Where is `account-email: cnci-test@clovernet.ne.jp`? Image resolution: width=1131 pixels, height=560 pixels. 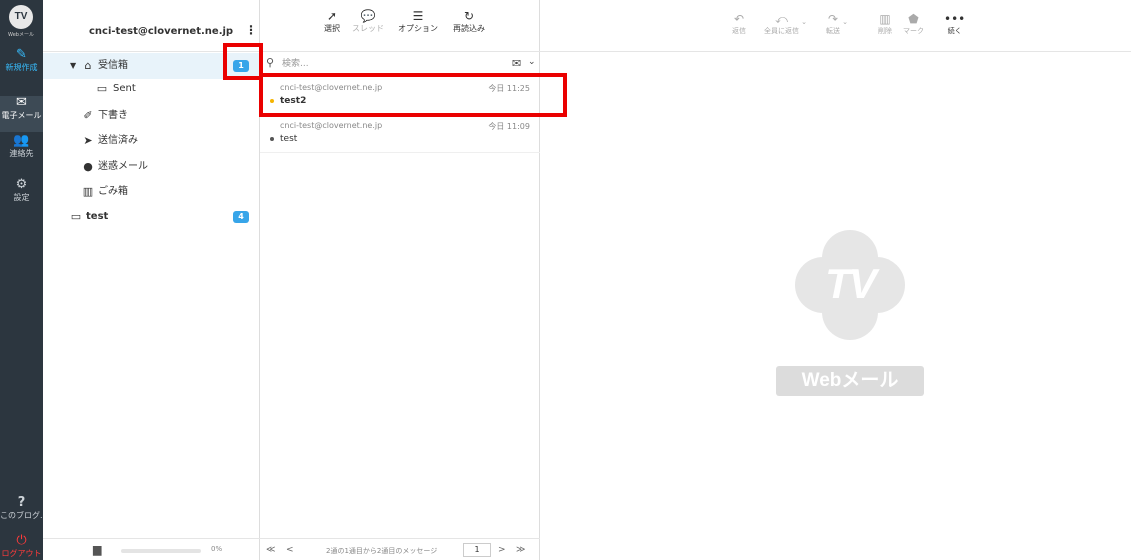 account-email: cnci-test@clovernet.ne.jp is located at coordinates (161, 31).